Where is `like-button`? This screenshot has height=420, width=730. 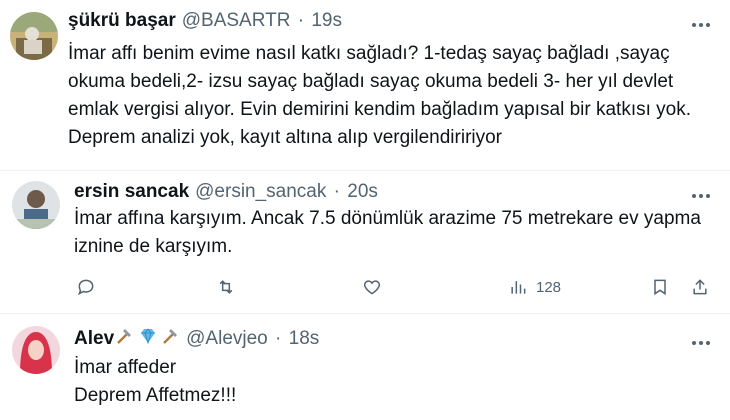 like-button is located at coordinates (372, 287).